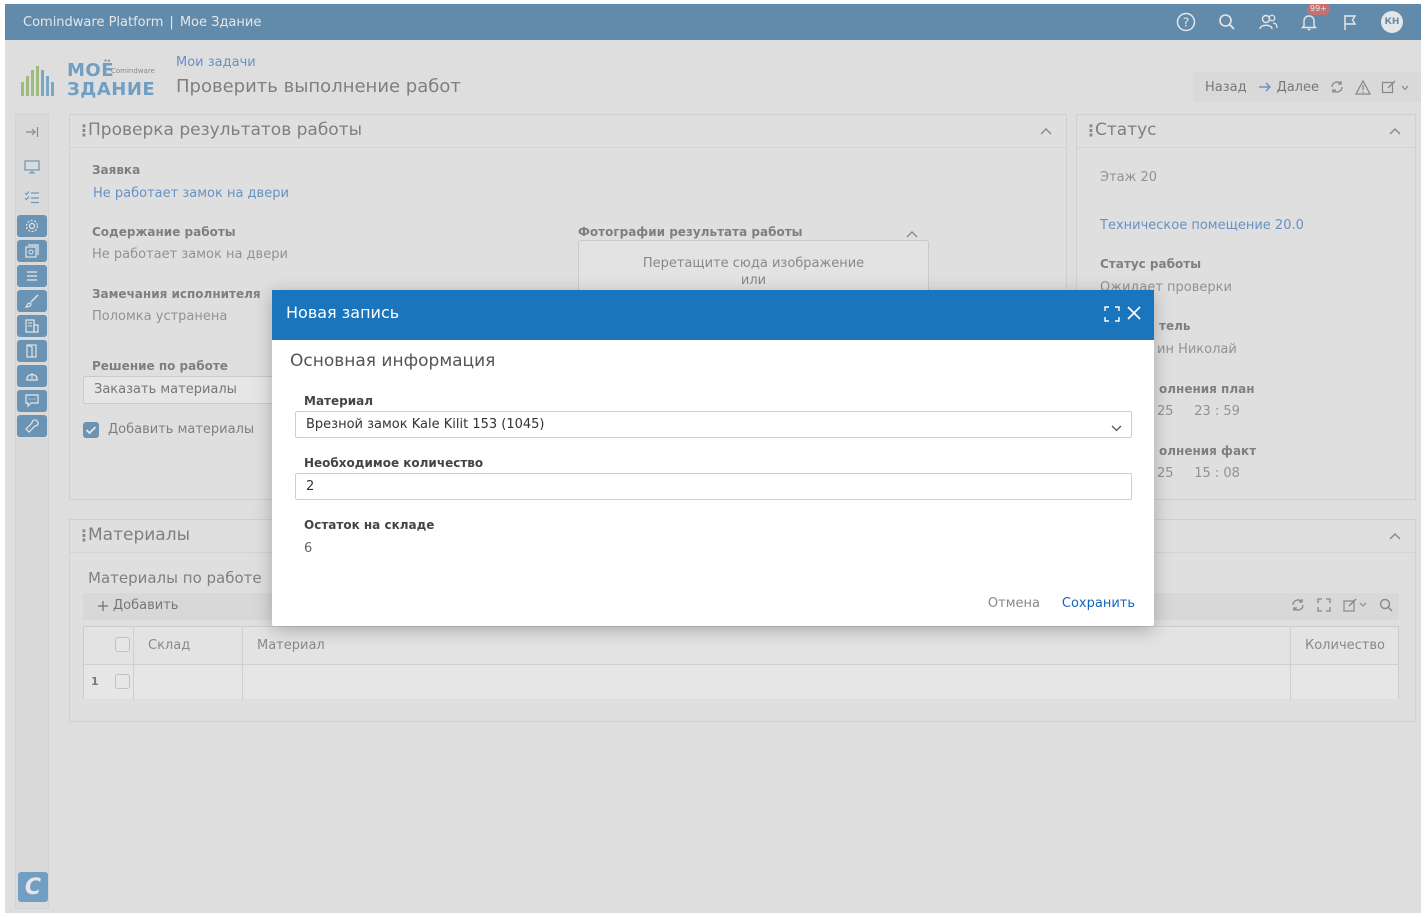 The image size is (1426, 917). I want to click on save-button: Сохранить, so click(1098, 603).